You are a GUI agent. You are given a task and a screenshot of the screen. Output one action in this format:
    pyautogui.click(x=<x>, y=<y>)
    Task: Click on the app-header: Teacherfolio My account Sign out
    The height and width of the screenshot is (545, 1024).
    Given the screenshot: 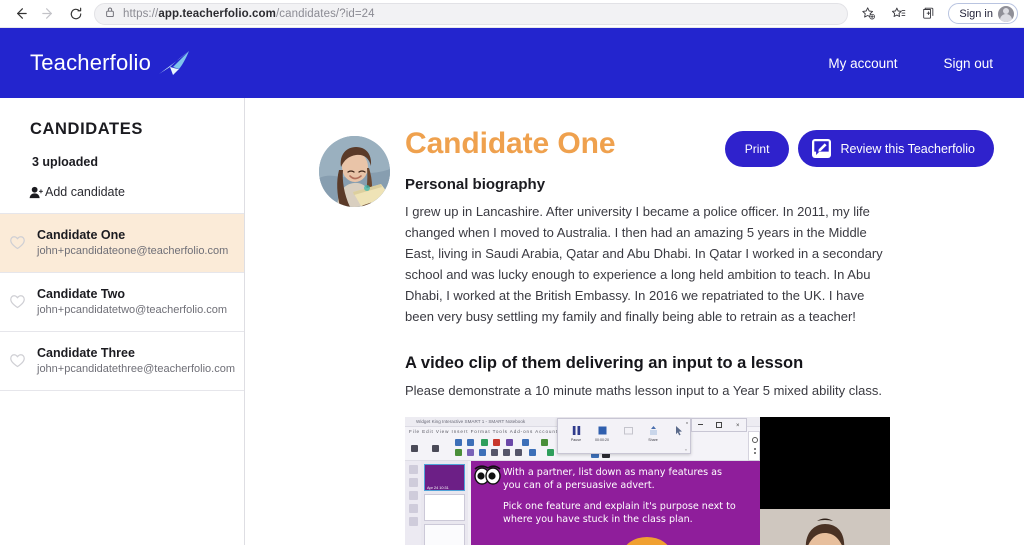 What is the action you would take?
    pyautogui.click(x=512, y=63)
    